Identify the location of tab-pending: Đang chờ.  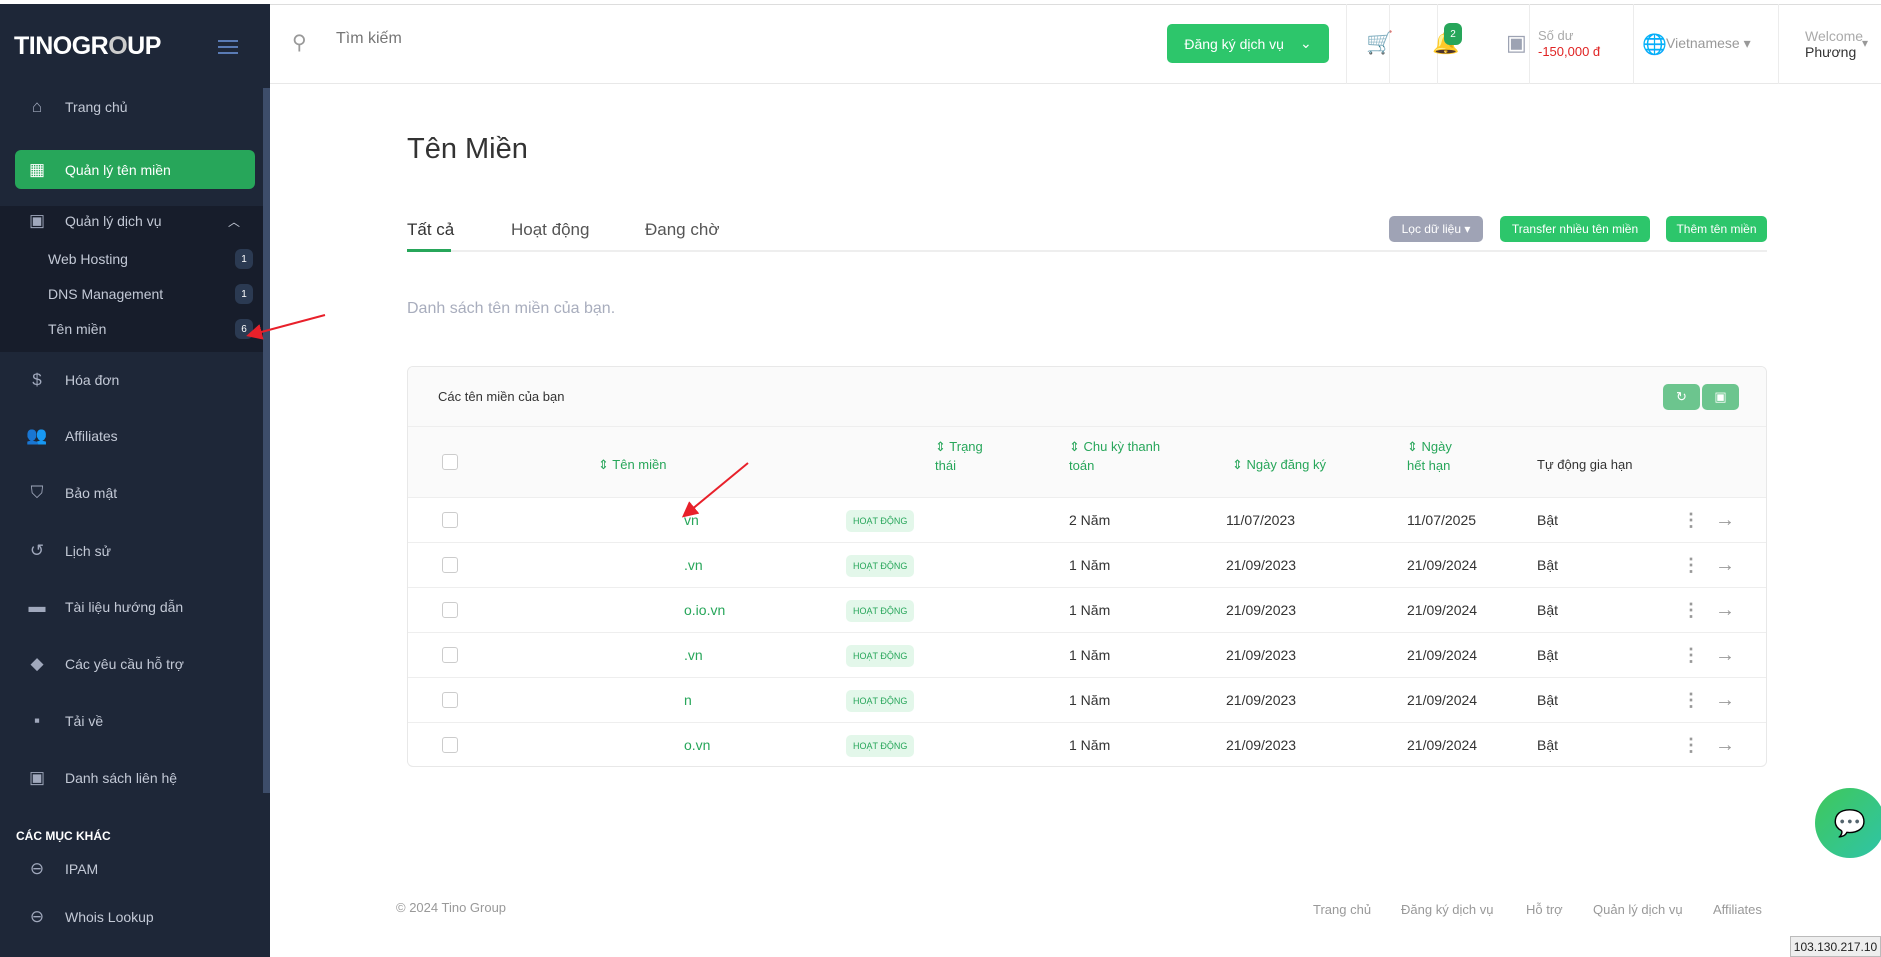
(682, 230).